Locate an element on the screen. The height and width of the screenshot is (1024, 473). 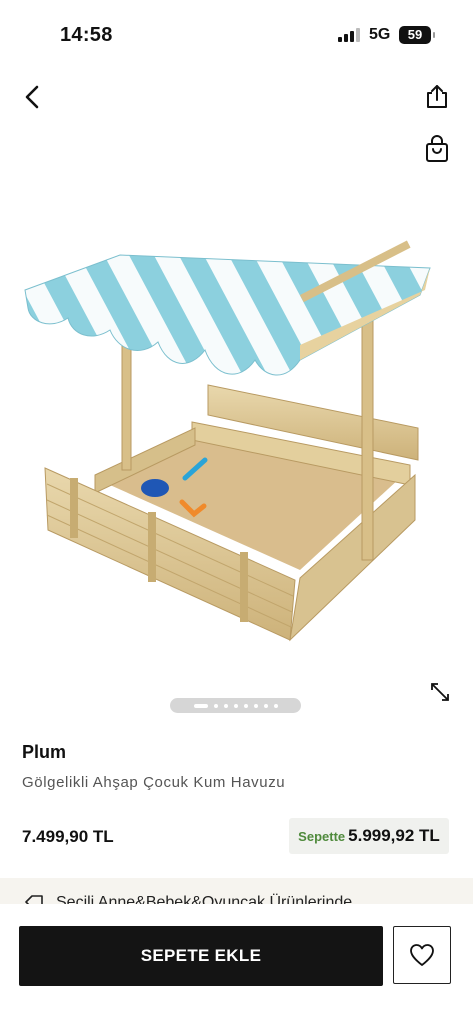
cart-price-value: 5.999,92 TL is located at coordinates (394, 835).